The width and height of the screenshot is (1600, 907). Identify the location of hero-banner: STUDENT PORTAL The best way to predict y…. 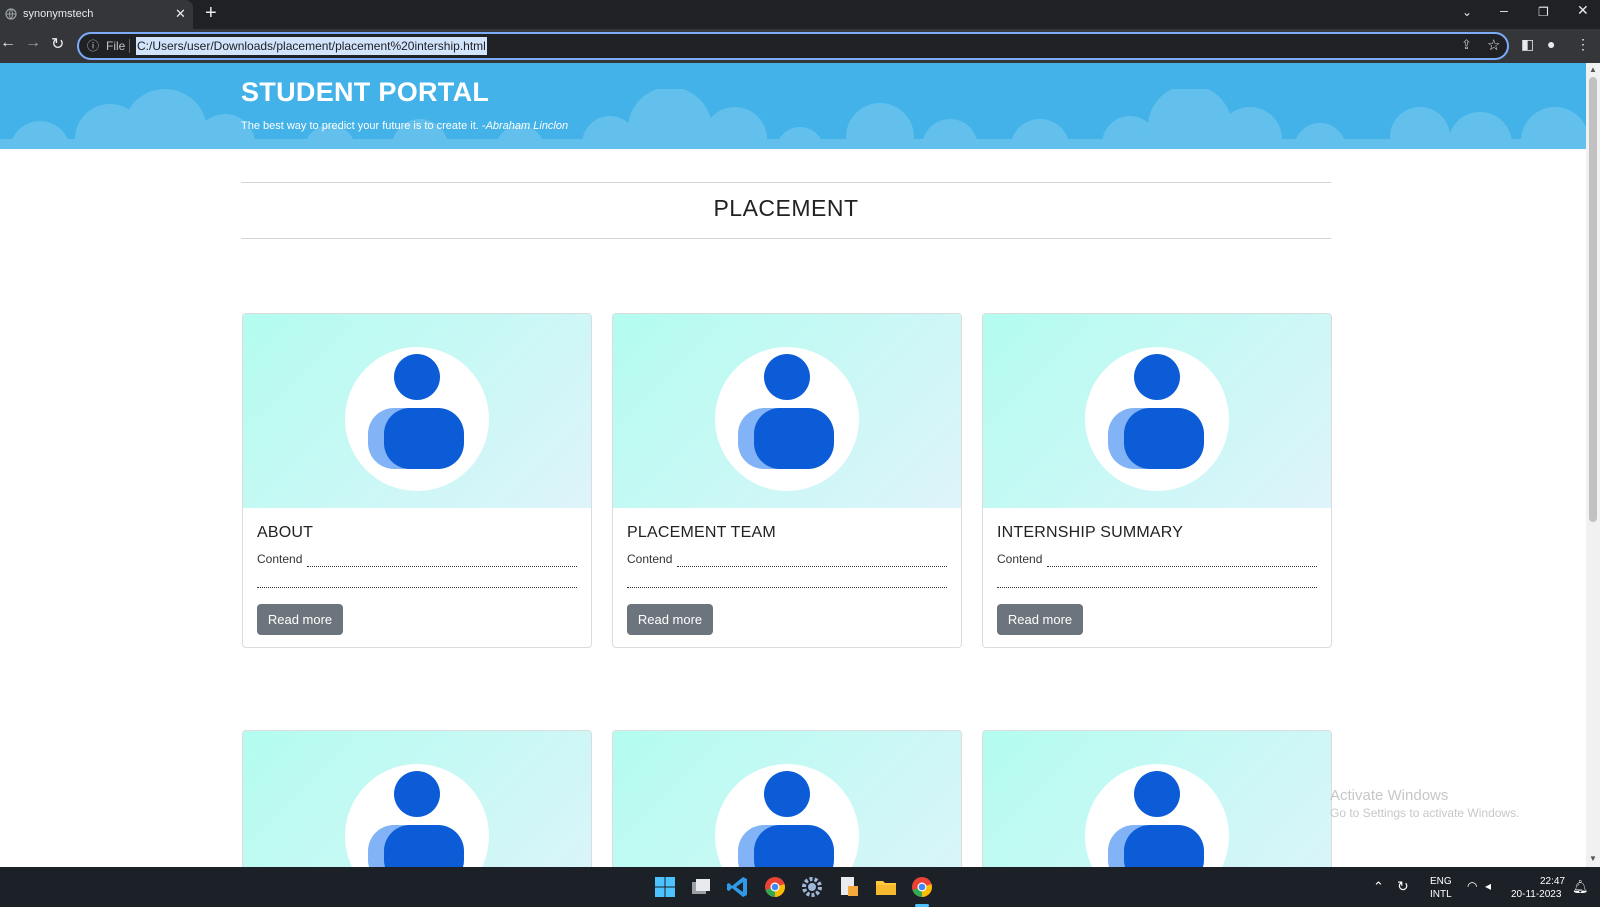
(793, 106).